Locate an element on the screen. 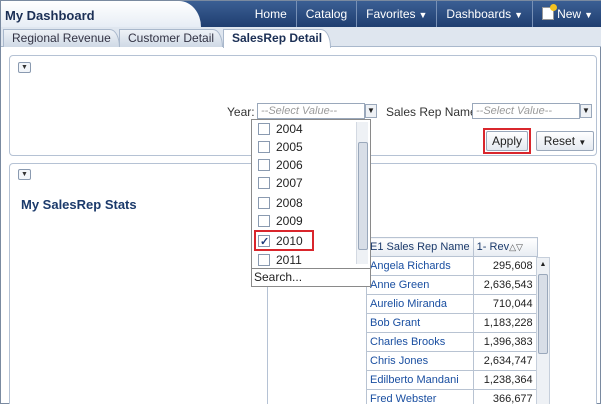 This screenshot has width=601, height=404. column-header-sales-rep: E1 Sales Rep Name is located at coordinates (420, 247).